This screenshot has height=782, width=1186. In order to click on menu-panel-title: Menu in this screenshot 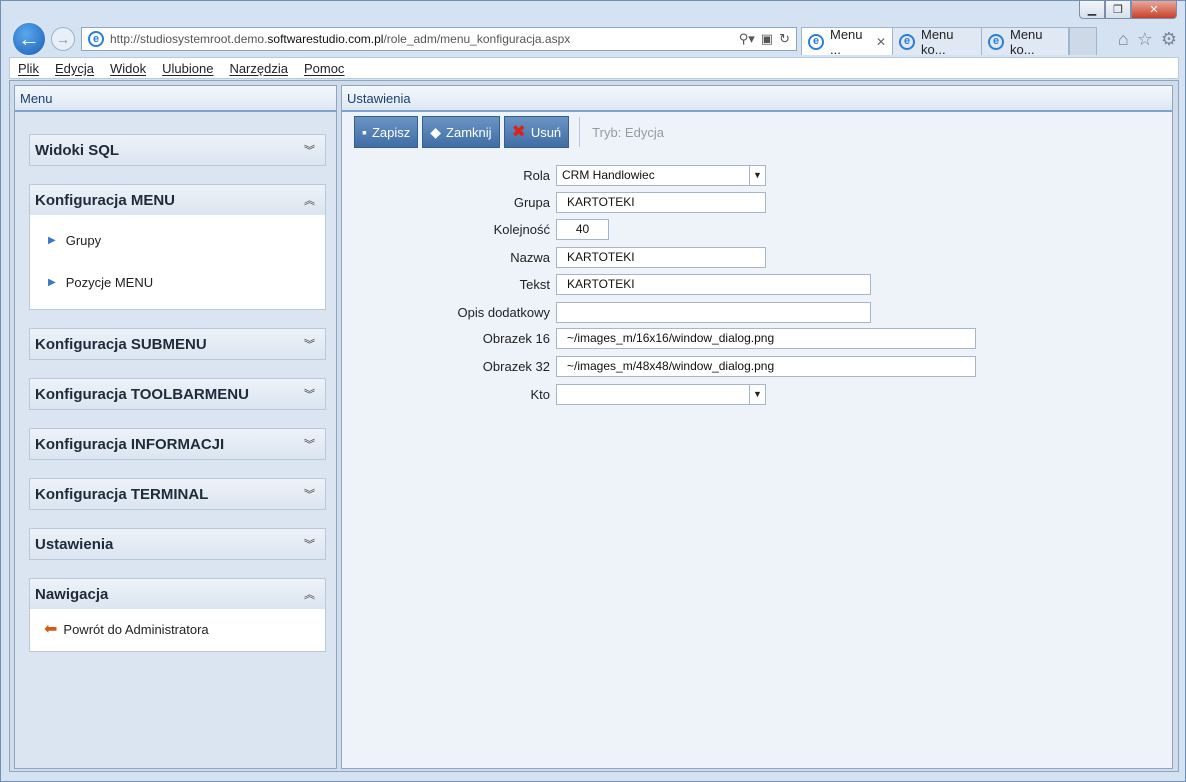, I will do `click(175, 99)`.